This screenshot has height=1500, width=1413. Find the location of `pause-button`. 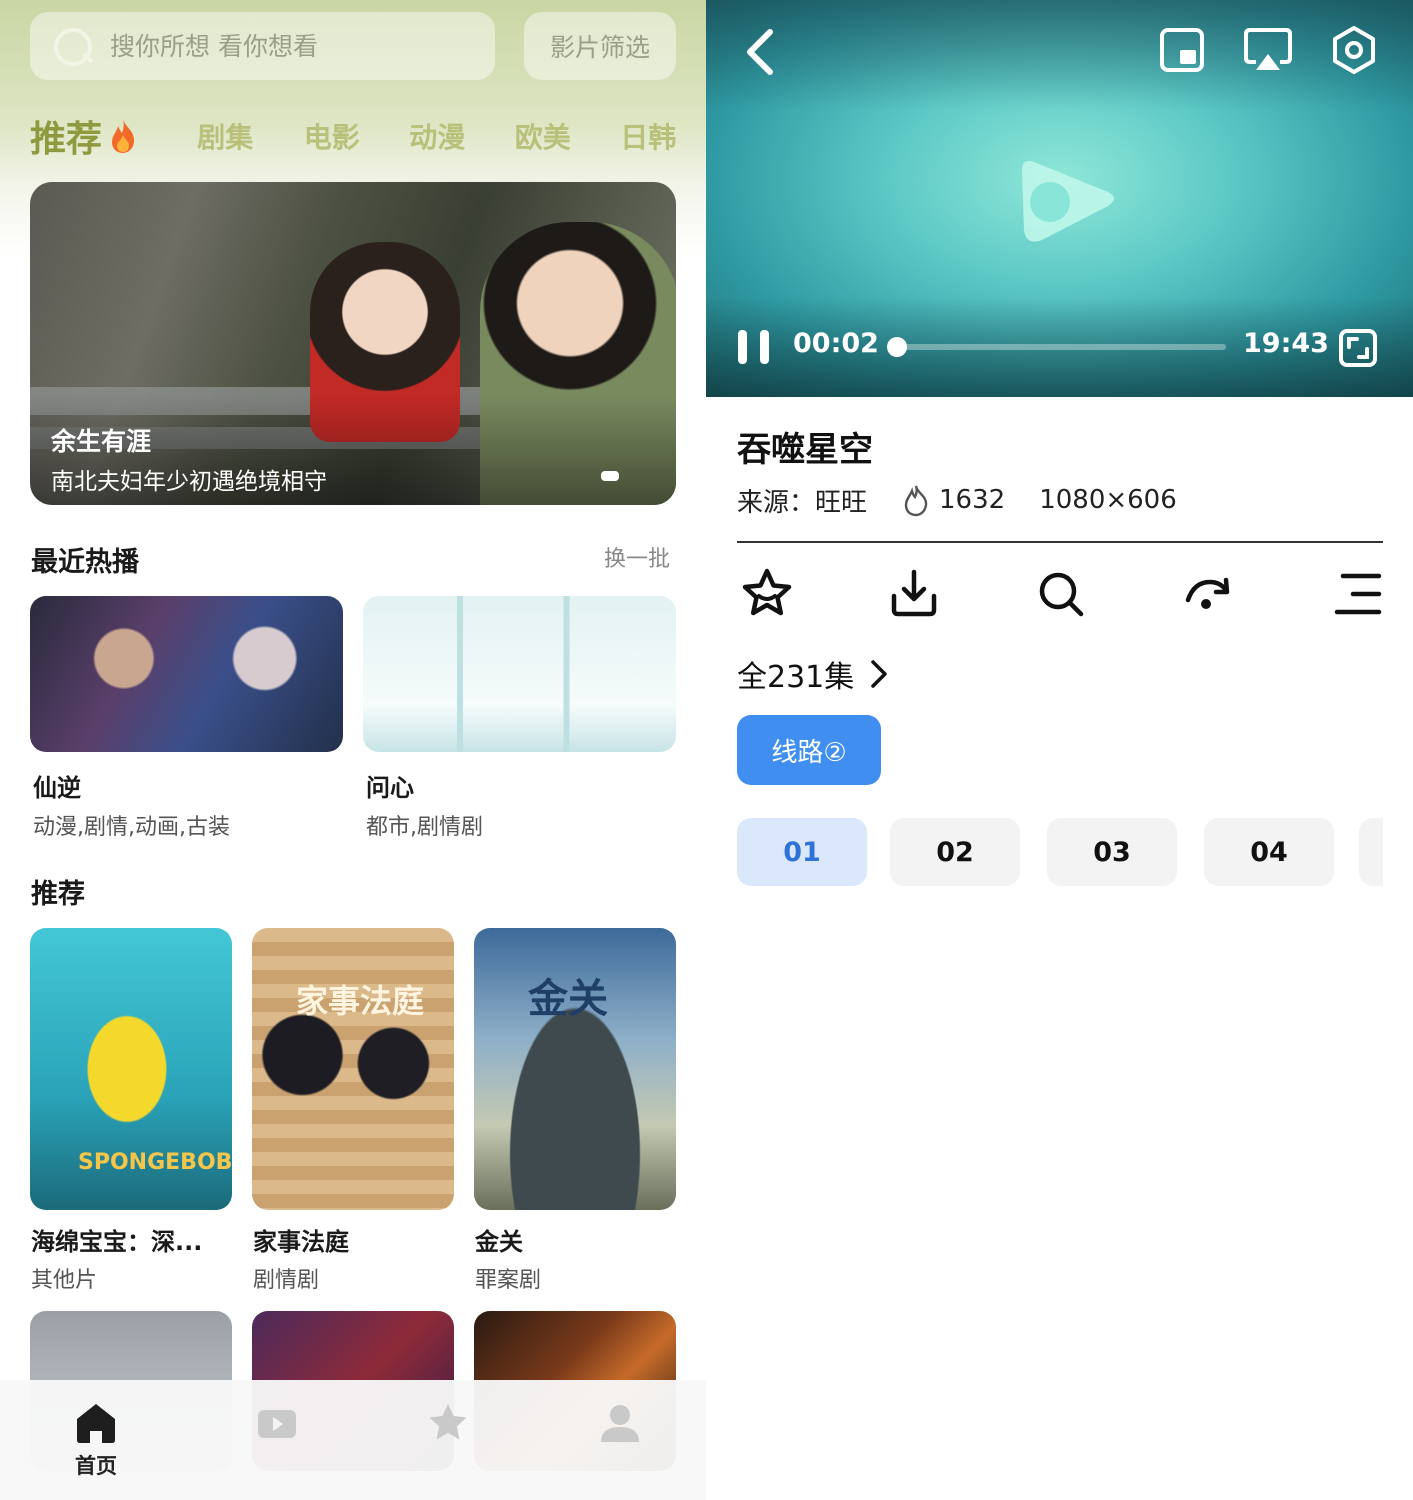

pause-button is located at coordinates (754, 347).